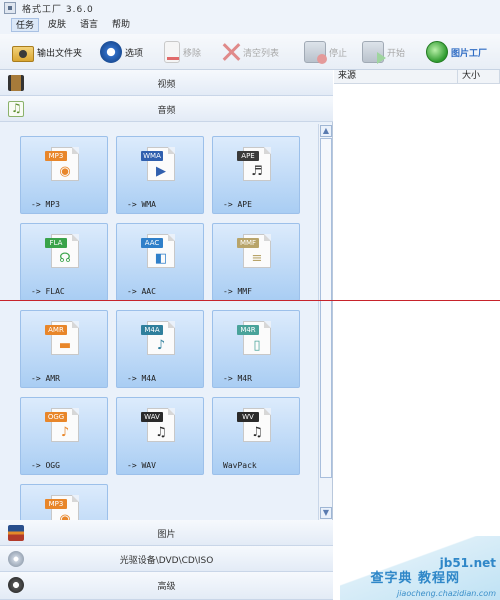  What do you see at coordinates (57, 25) in the screenshot?
I see `menu-skin: 皮肤` at bounding box center [57, 25].